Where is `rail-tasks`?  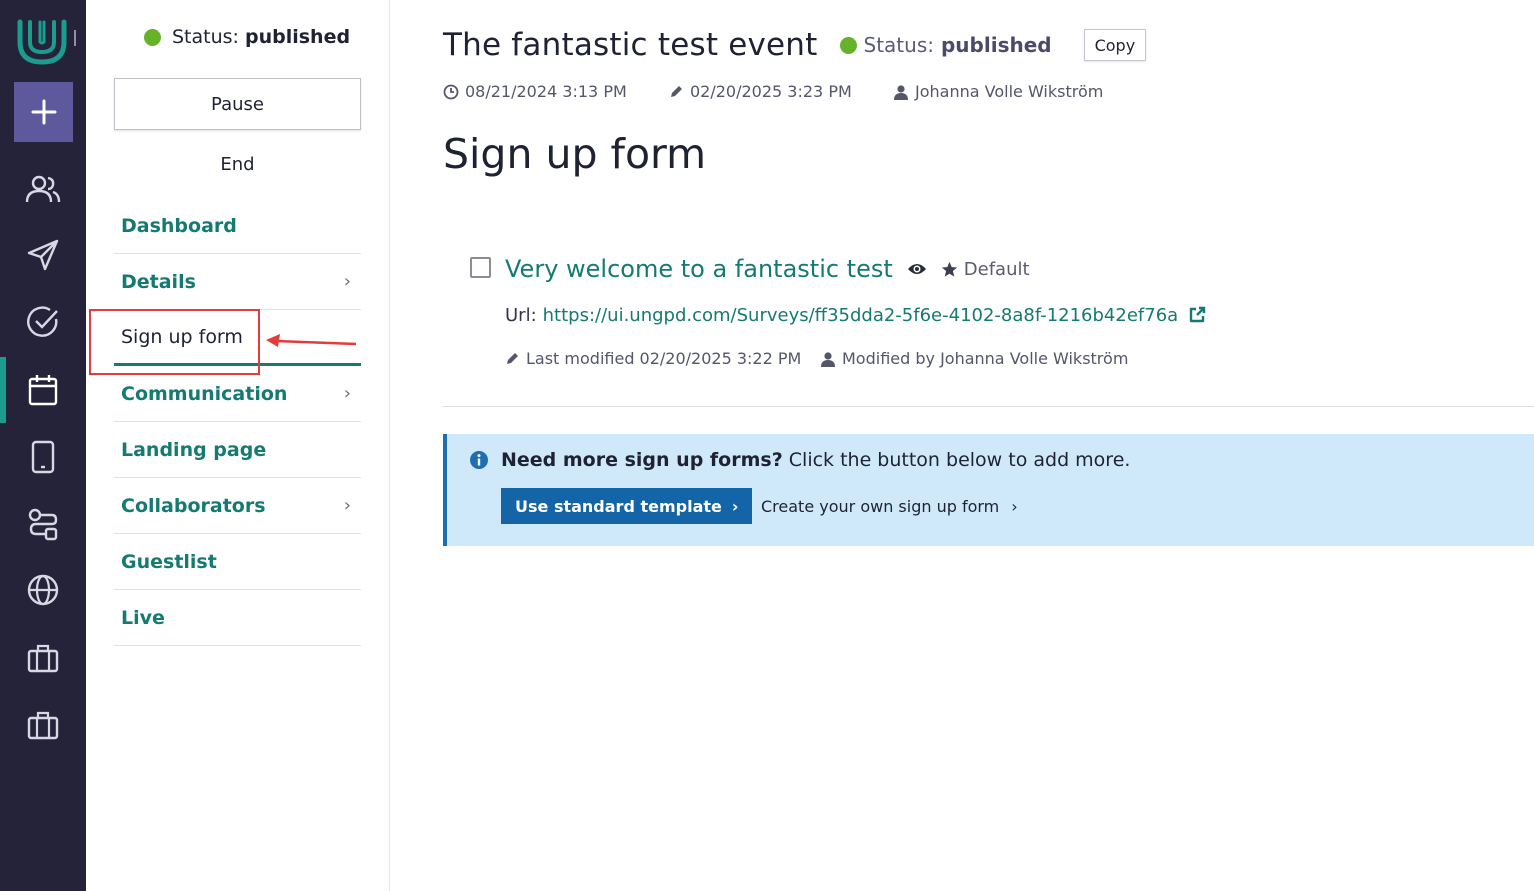 rail-tasks is located at coordinates (43, 322).